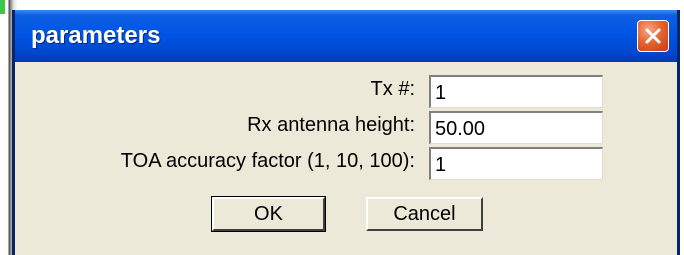 The image size is (684, 255). I want to click on background-window-accent, so click(2, 7).